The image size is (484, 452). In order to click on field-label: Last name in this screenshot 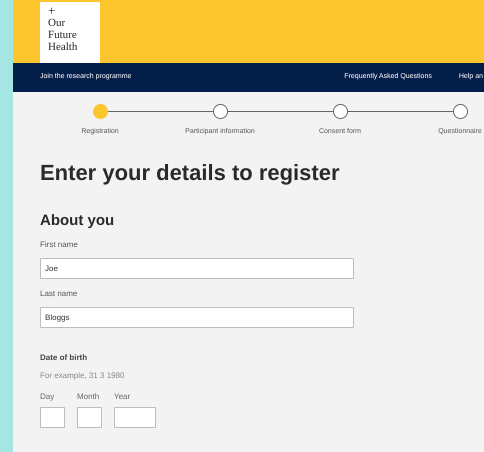, I will do `click(59, 294)`.